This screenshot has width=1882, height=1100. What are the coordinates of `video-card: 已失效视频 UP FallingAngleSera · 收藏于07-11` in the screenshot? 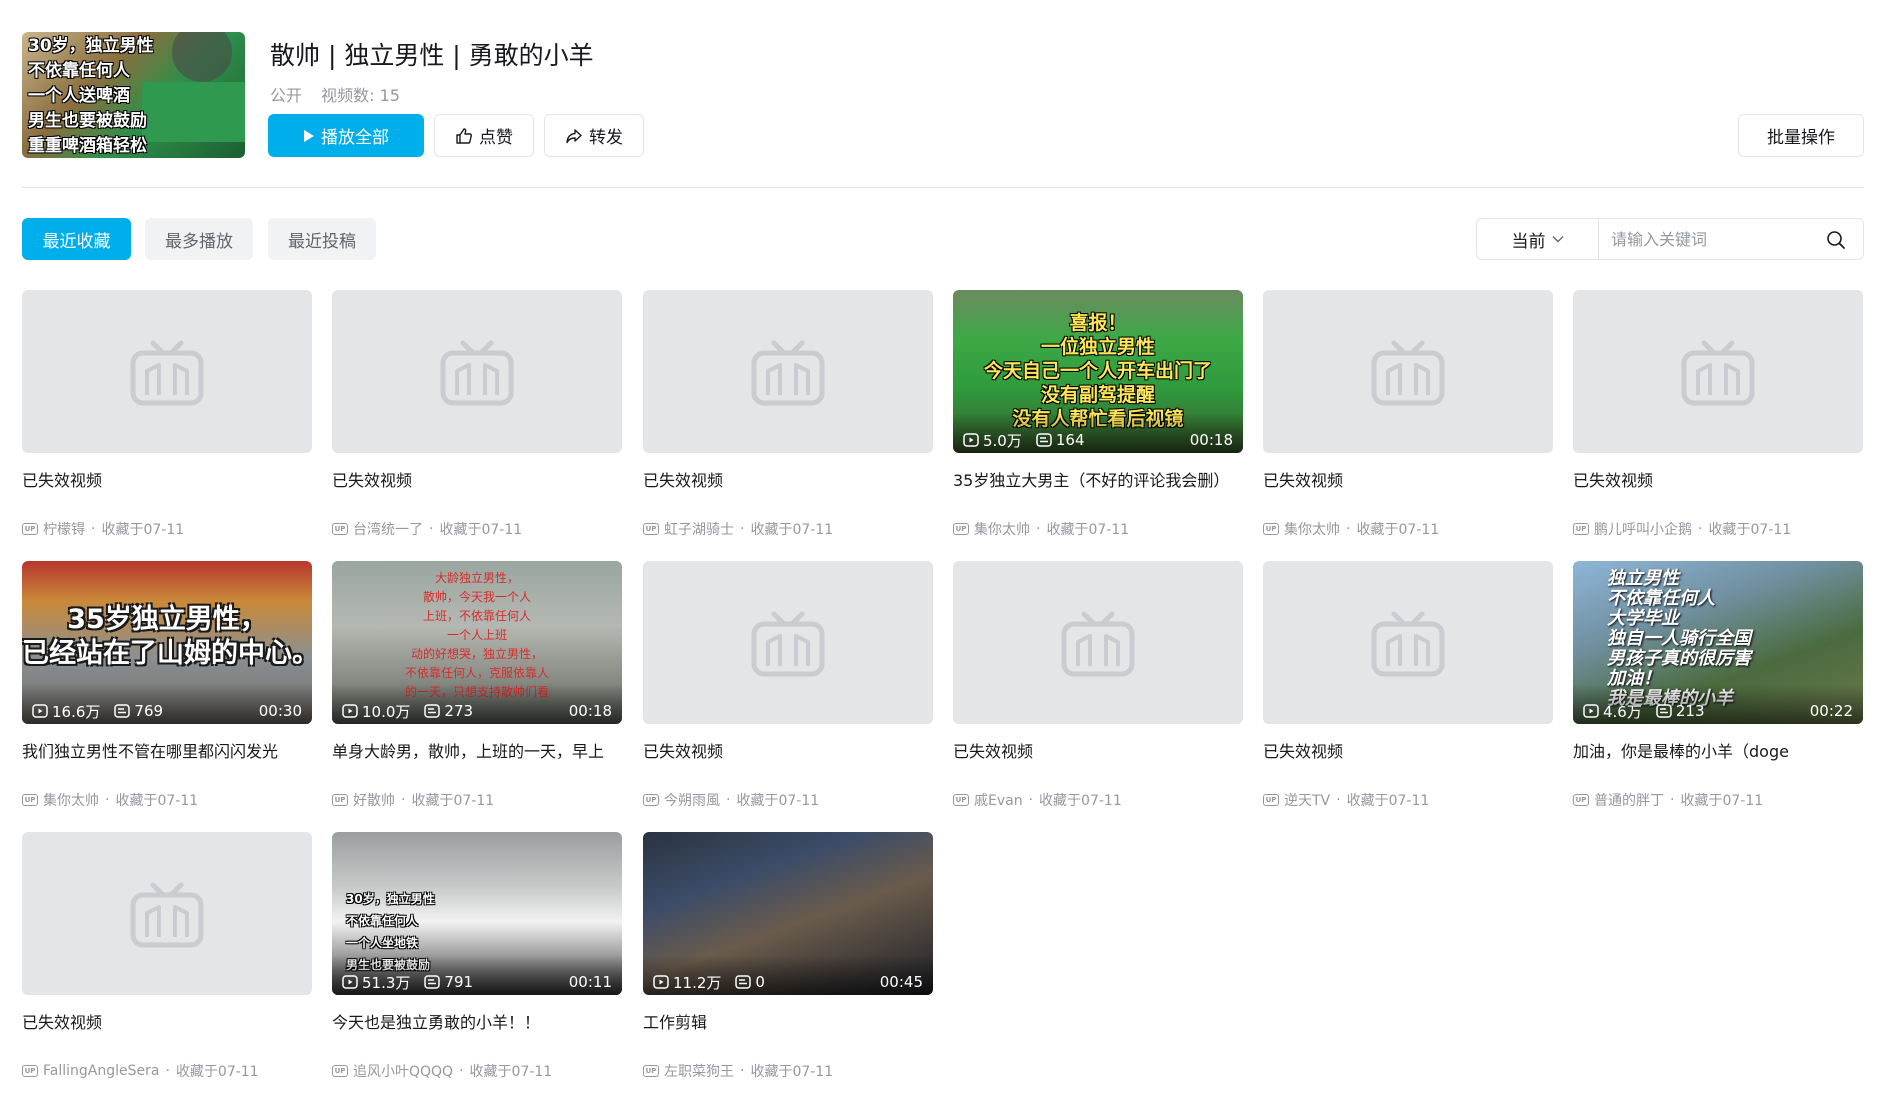 It's located at (167, 957).